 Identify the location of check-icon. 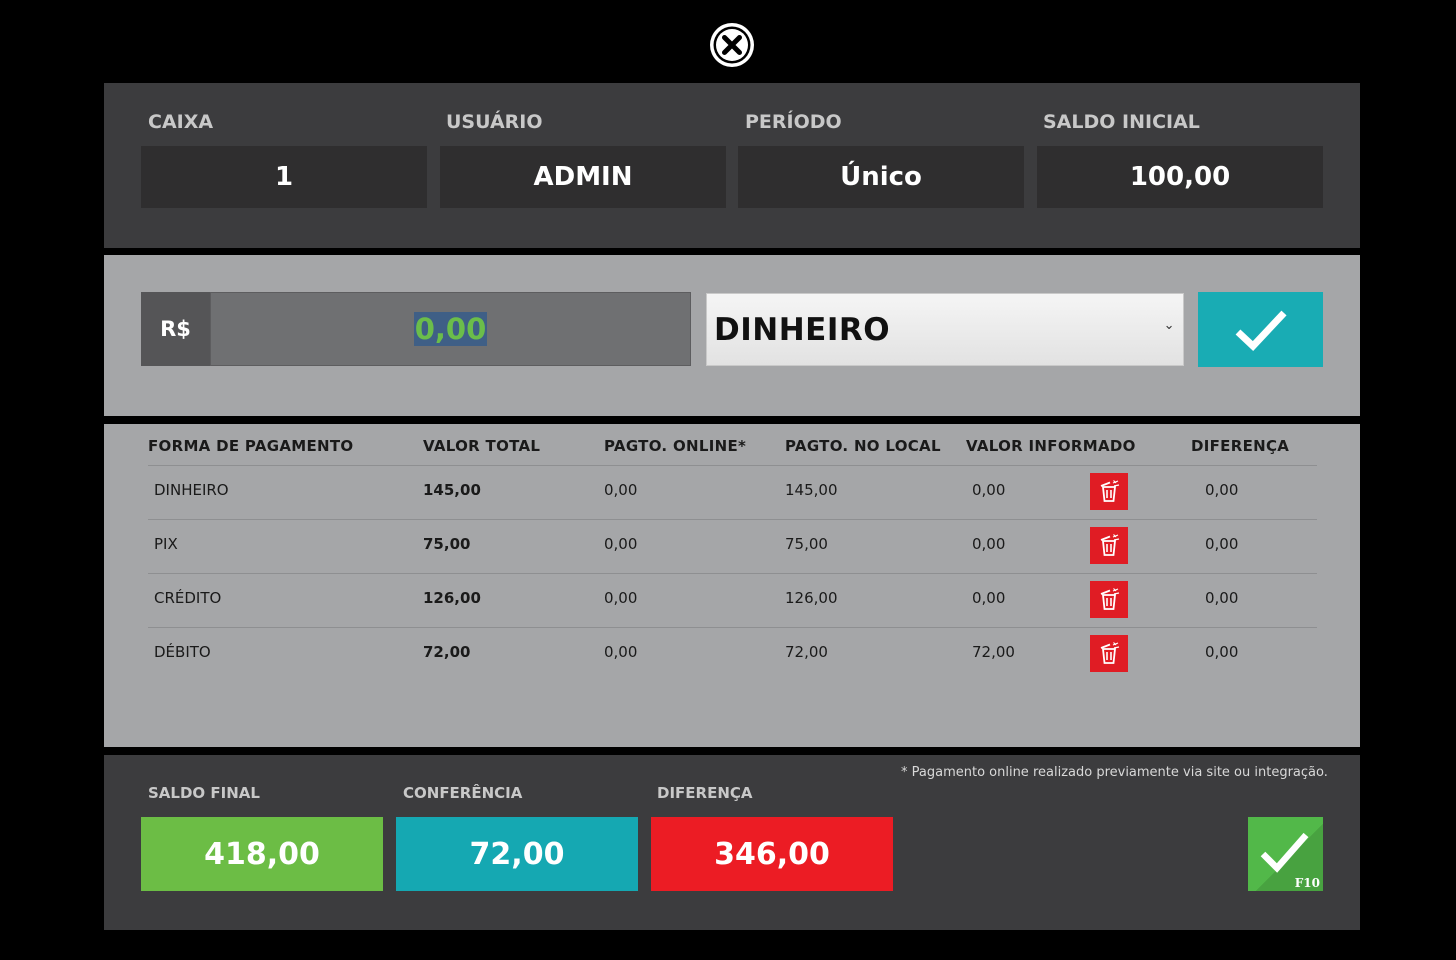
(1261, 330).